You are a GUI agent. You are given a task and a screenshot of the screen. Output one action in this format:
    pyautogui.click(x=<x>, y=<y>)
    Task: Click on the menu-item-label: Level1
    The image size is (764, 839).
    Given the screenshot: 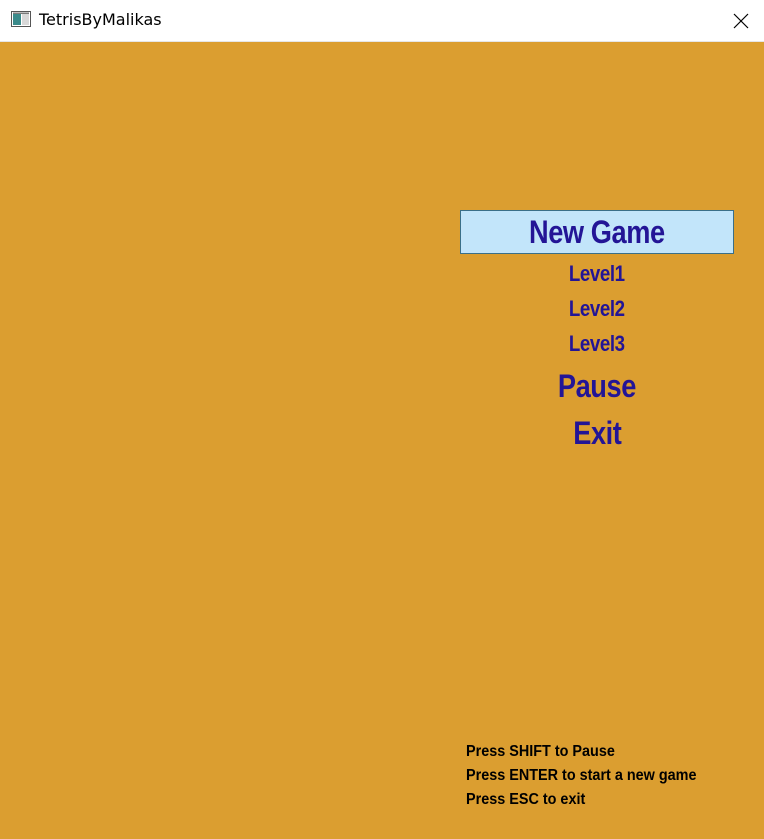 What is the action you would take?
    pyautogui.click(x=597, y=273)
    